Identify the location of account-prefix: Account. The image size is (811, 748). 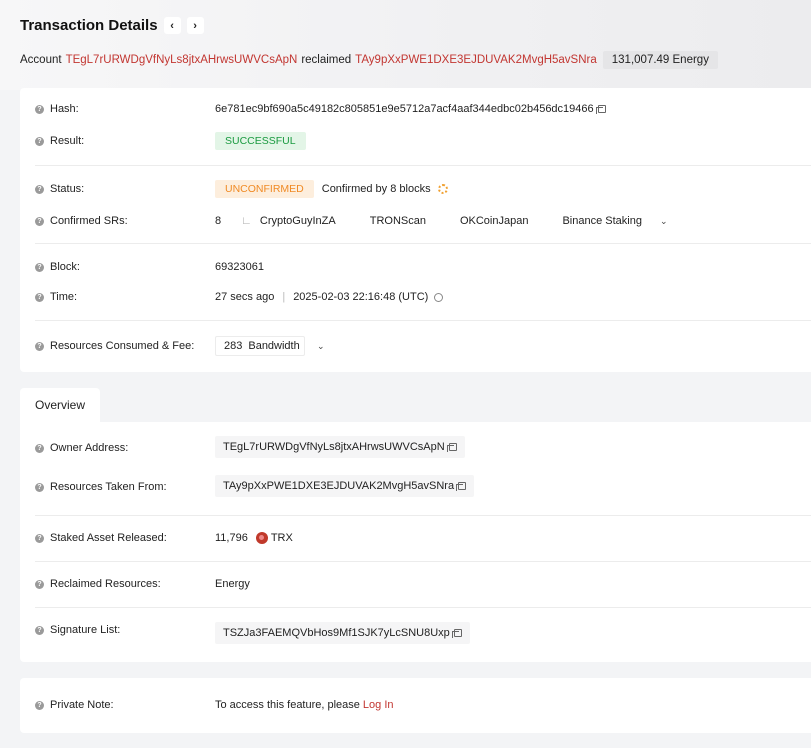
(41, 60).